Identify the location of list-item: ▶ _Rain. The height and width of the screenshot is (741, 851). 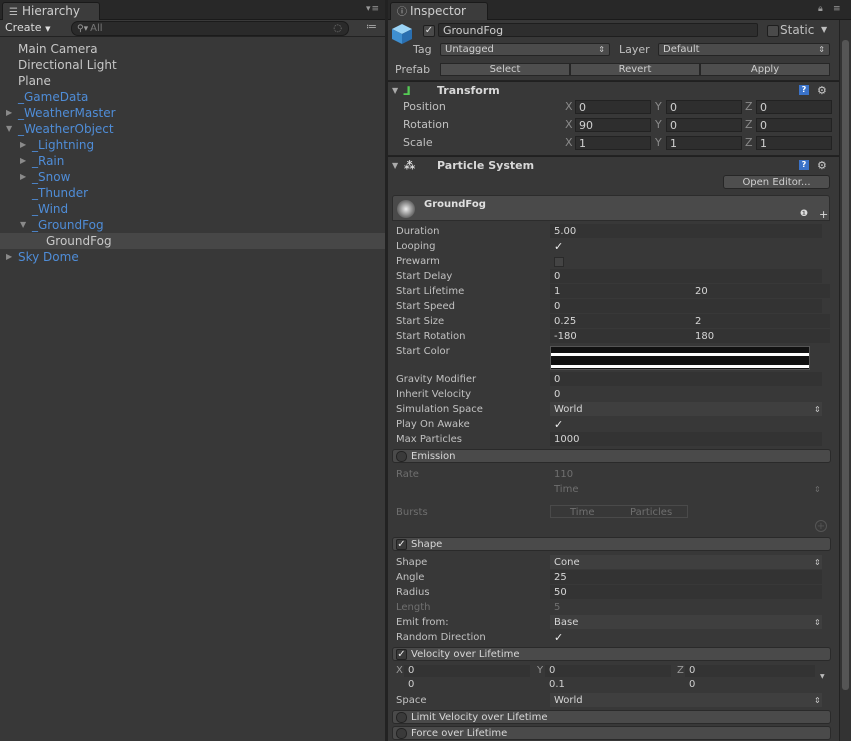
(192, 161).